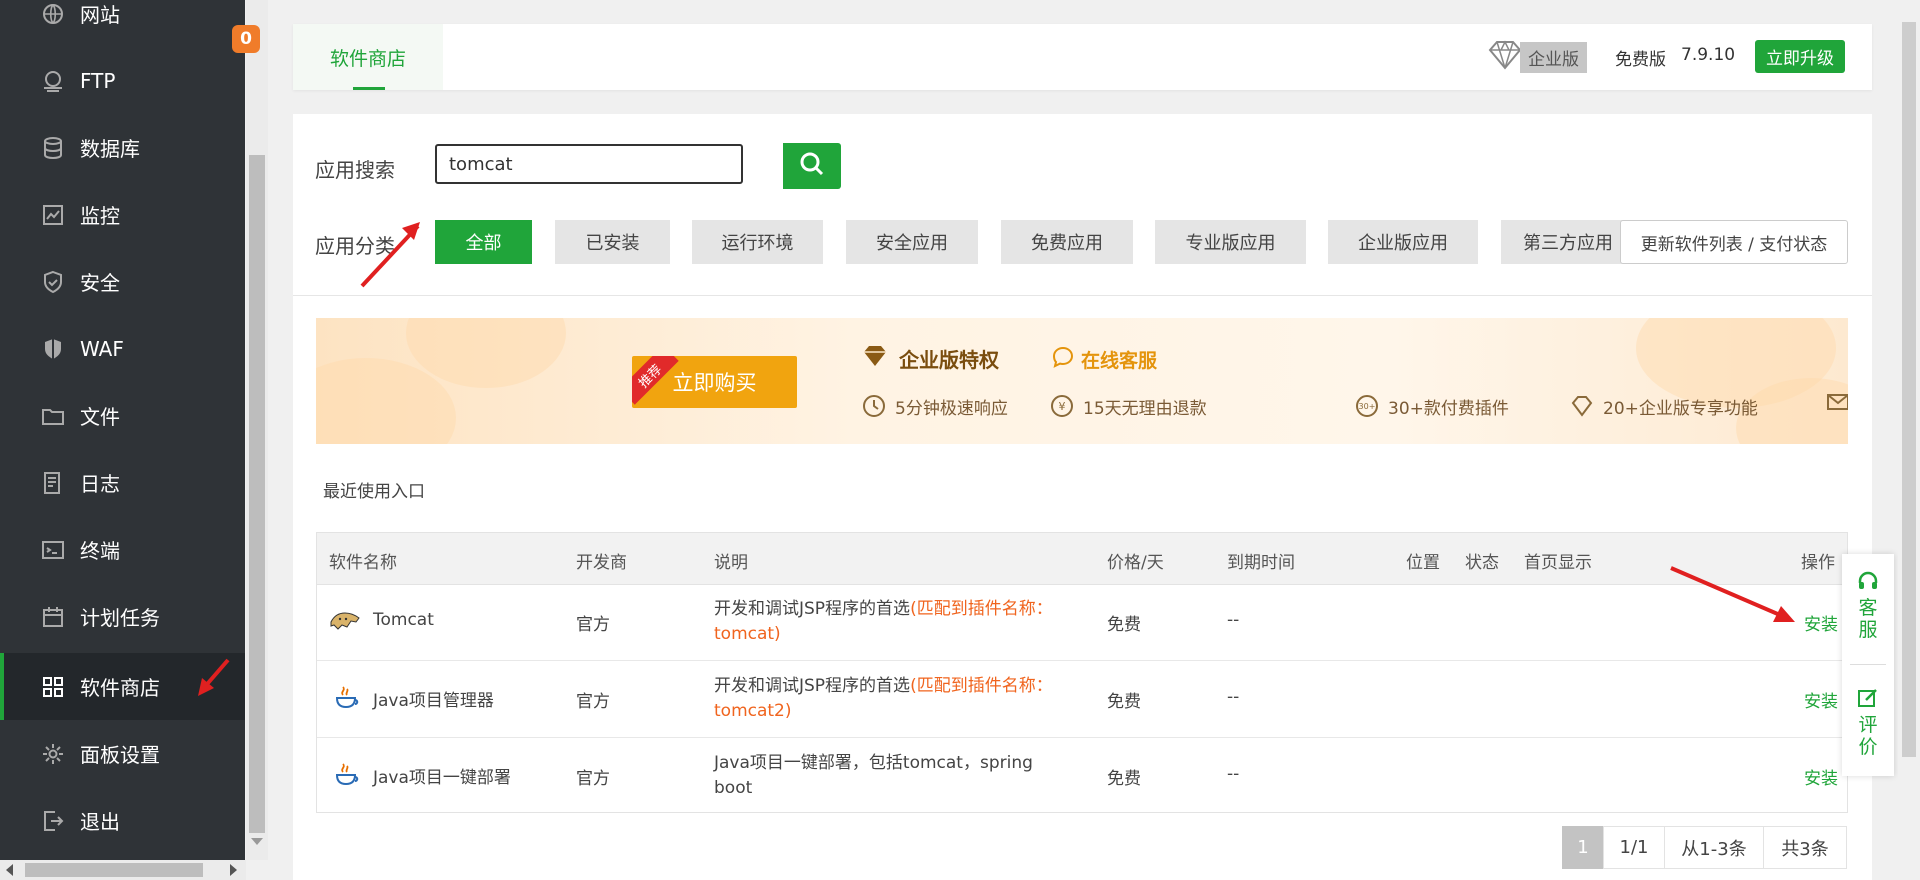 Image resolution: width=1920 pixels, height=880 pixels. I want to click on category-runtime: 运行环境, so click(757, 242).